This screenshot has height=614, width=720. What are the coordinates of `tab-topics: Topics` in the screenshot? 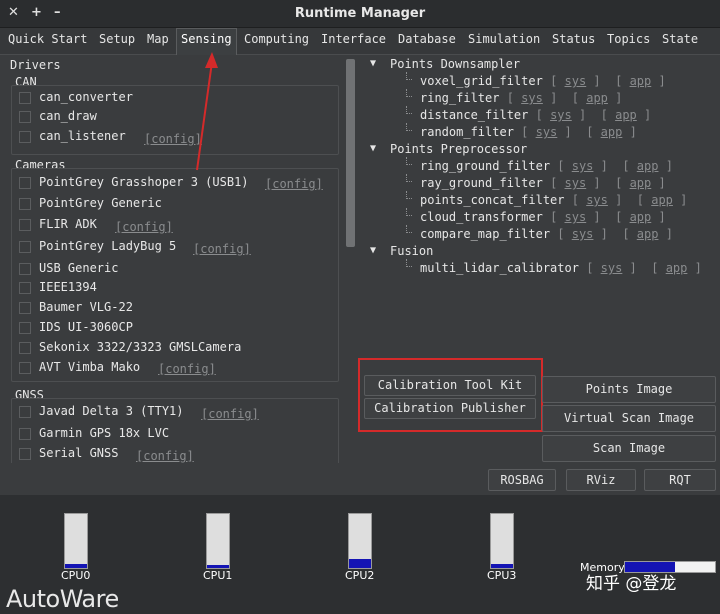 It's located at (628, 39).